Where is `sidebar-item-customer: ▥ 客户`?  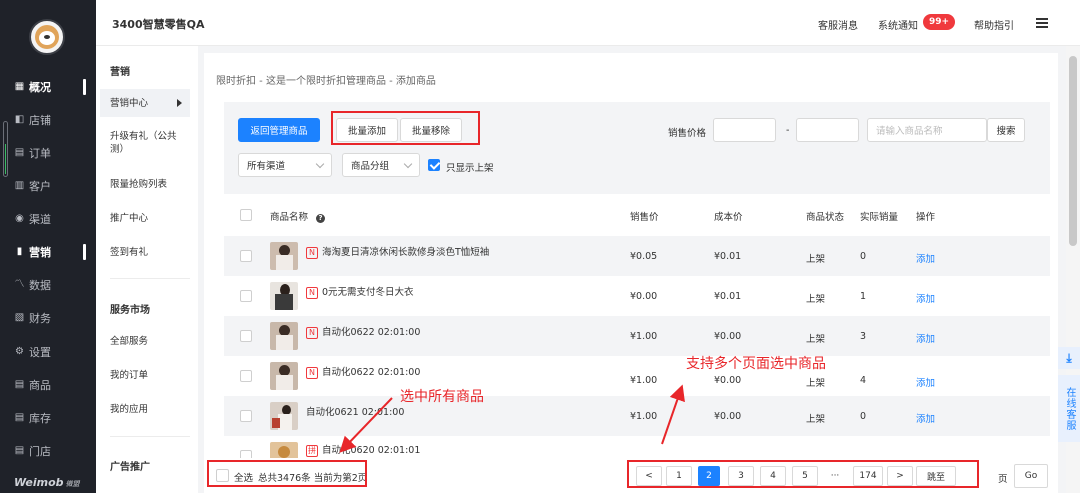
sidebar-item-customer: ▥ 客户 is located at coordinates (48, 186).